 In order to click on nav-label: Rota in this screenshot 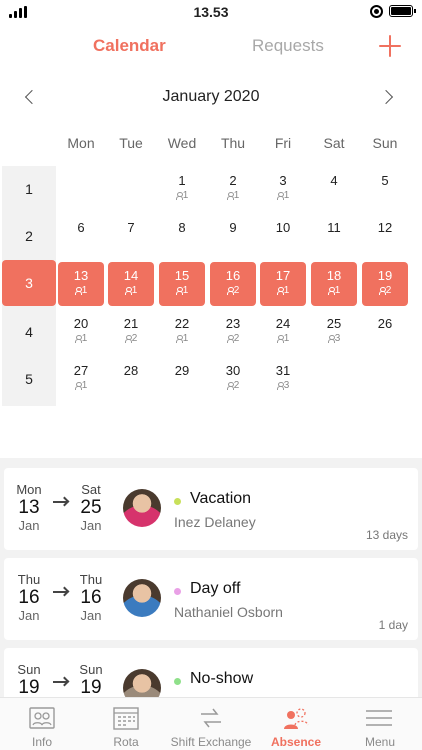, I will do `click(126, 742)`.